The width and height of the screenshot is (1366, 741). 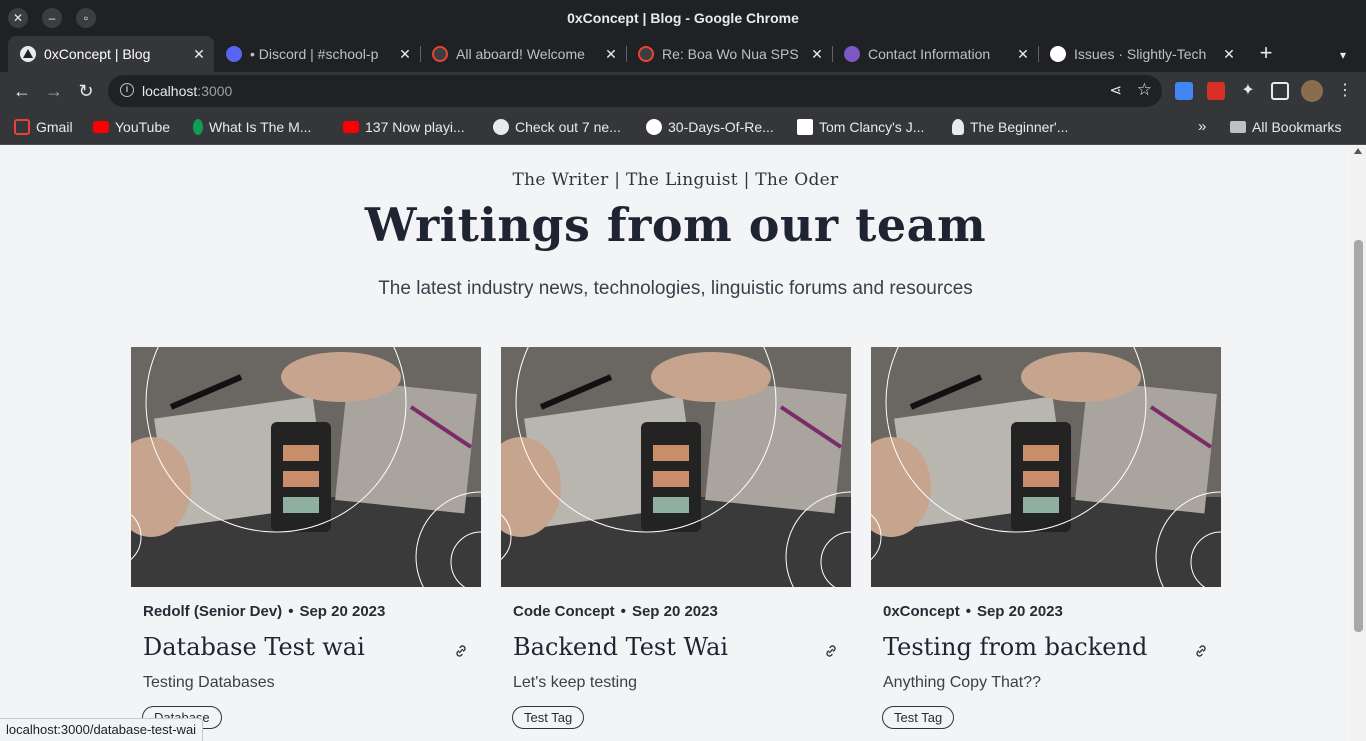 I want to click on person-icon, so click(x=958, y=127).